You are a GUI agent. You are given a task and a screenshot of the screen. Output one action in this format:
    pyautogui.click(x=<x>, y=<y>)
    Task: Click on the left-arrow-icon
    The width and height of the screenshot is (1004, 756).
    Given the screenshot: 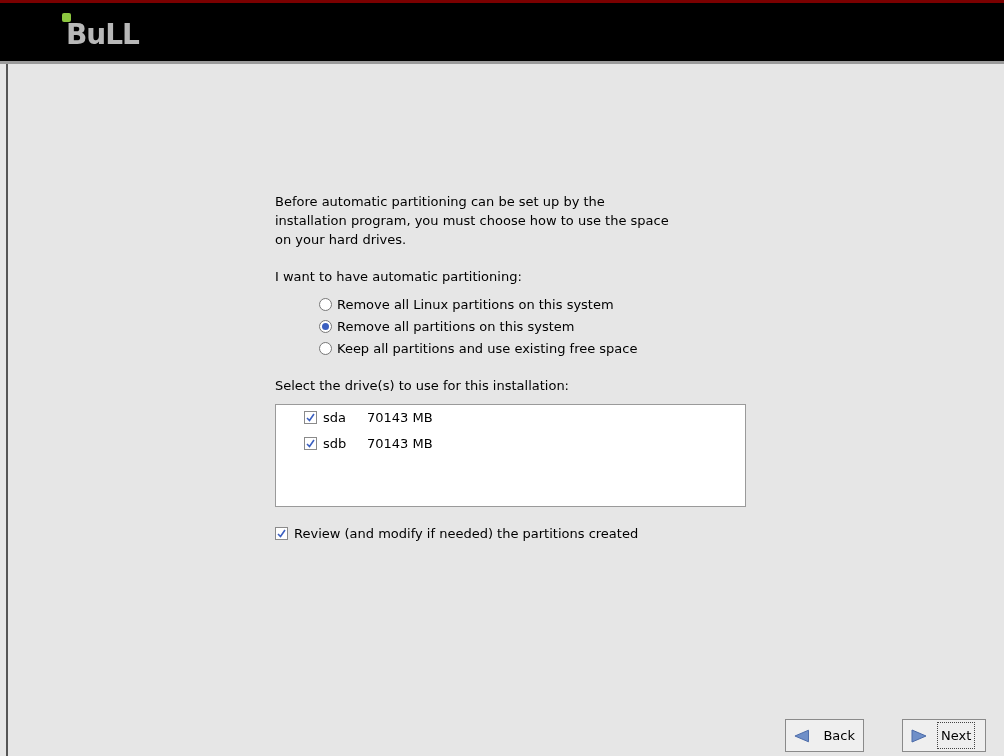 What is the action you would take?
    pyautogui.click(x=802, y=735)
    